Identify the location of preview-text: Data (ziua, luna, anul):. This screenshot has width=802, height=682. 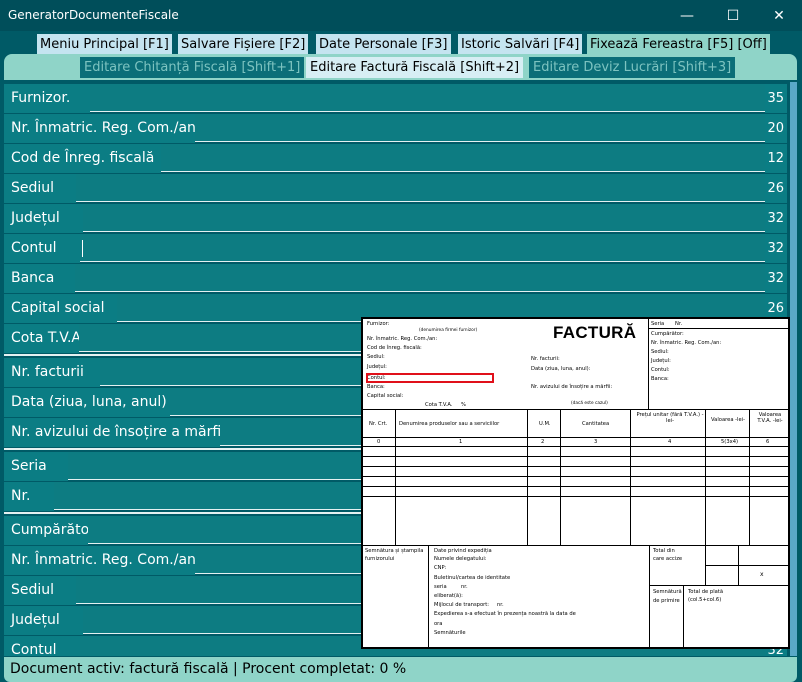
(561, 369).